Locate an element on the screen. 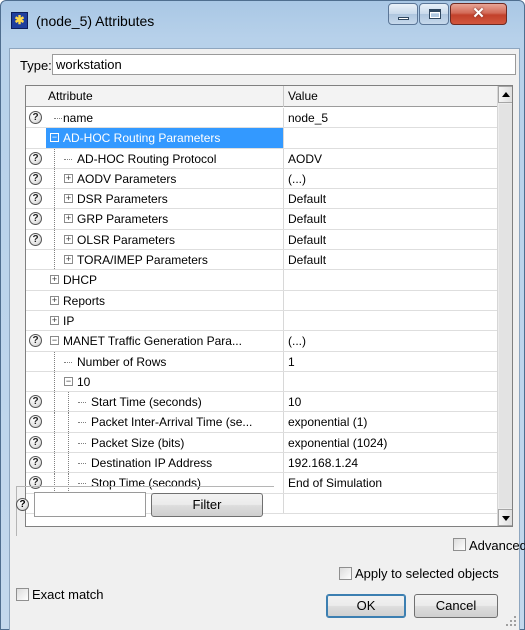 The height and width of the screenshot is (630, 525). row-dsr-params: ? + DSR Parameters Default is located at coordinates (261, 199).